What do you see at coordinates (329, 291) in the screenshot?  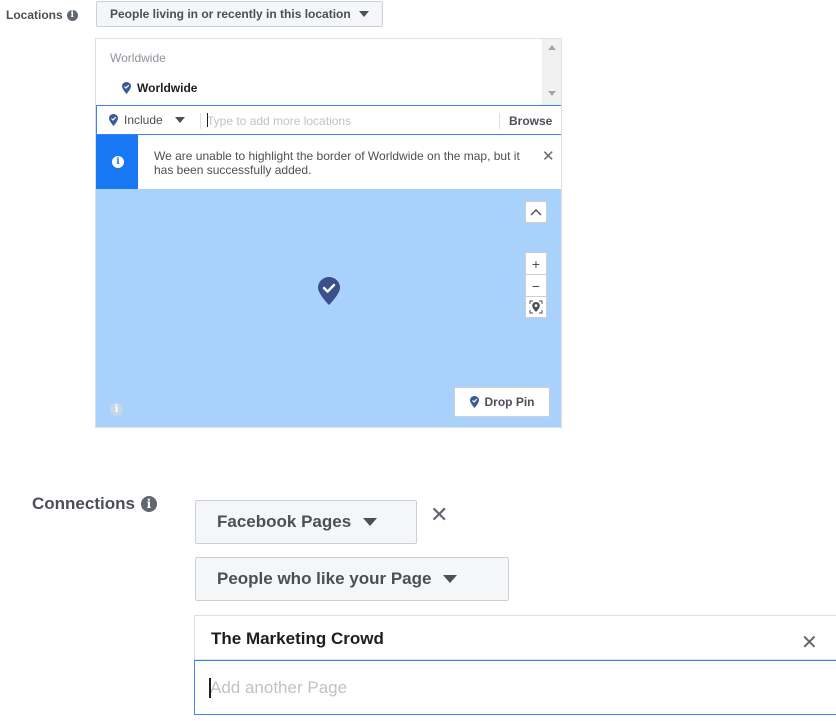 I see `map-location-pin-icon` at bounding box center [329, 291].